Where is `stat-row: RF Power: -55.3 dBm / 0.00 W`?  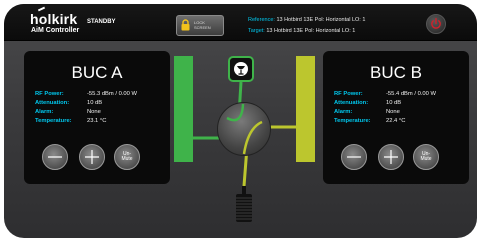
stat-row: RF Power: -55.3 dBm / 0.00 W is located at coordinates (100, 95).